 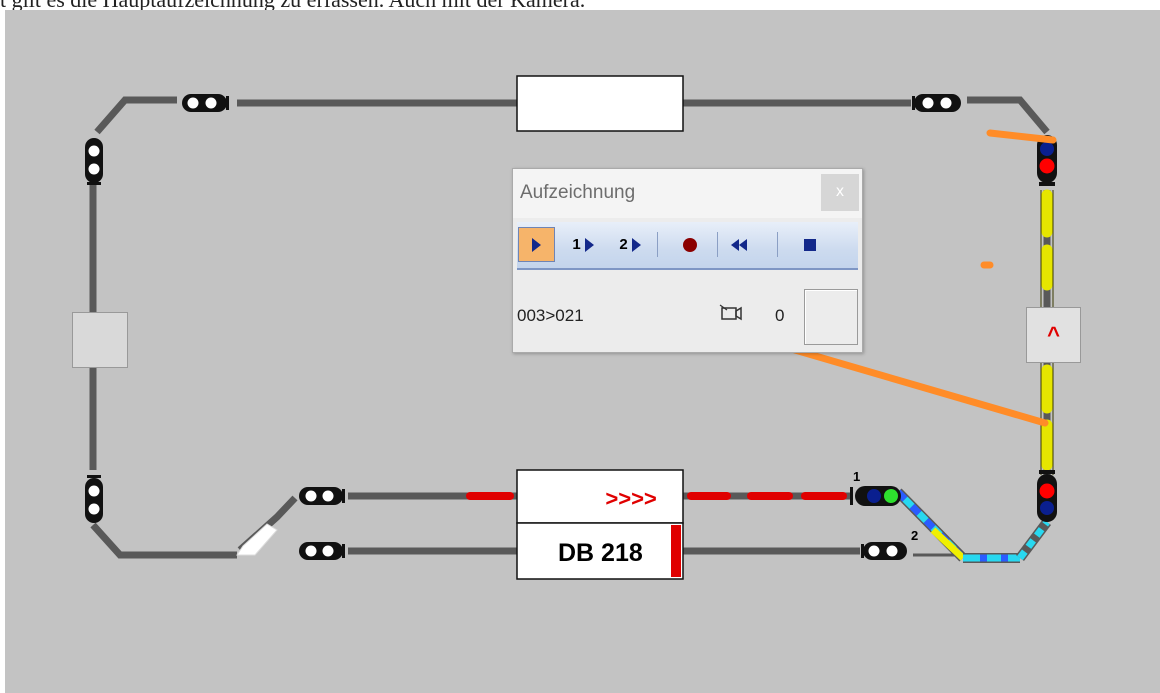 I want to click on signal-track1-right, so click(x=875, y=496).